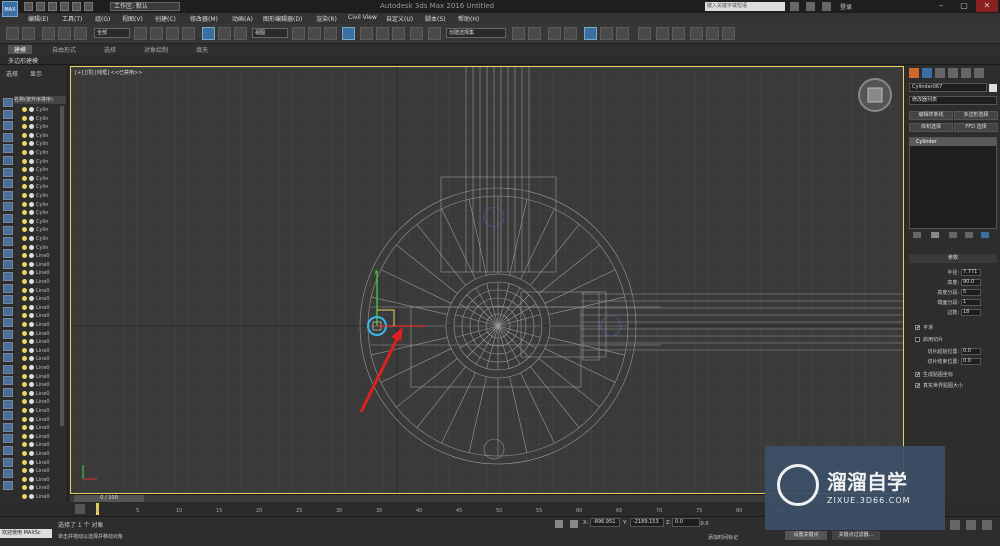 The width and height of the screenshot is (1000, 546). What do you see at coordinates (145, 6) in the screenshot?
I see `workspace-dropdown: 工作区: 默认` at bounding box center [145, 6].